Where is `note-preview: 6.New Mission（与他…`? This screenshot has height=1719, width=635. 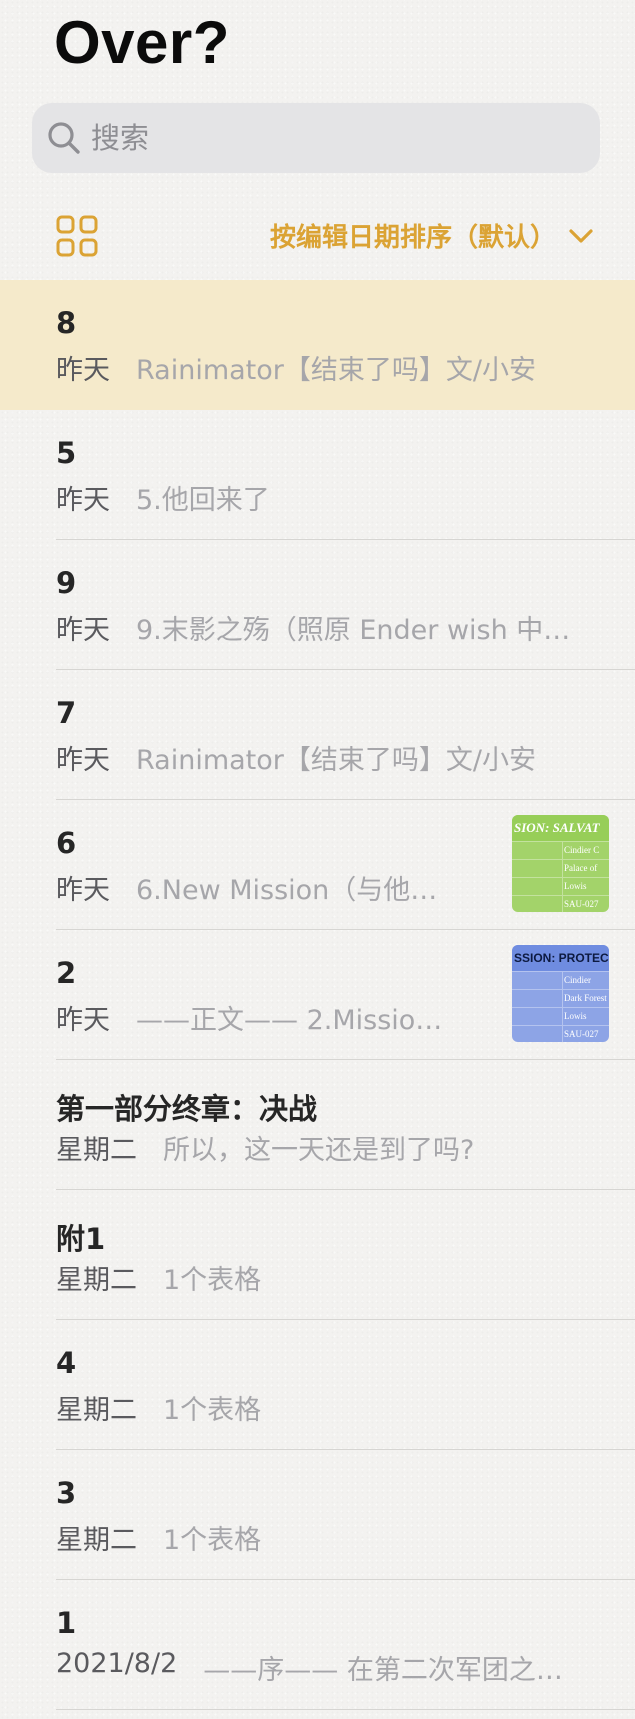
note-preview: 6.New Mission（与他… is located at coordinates (287, 890).